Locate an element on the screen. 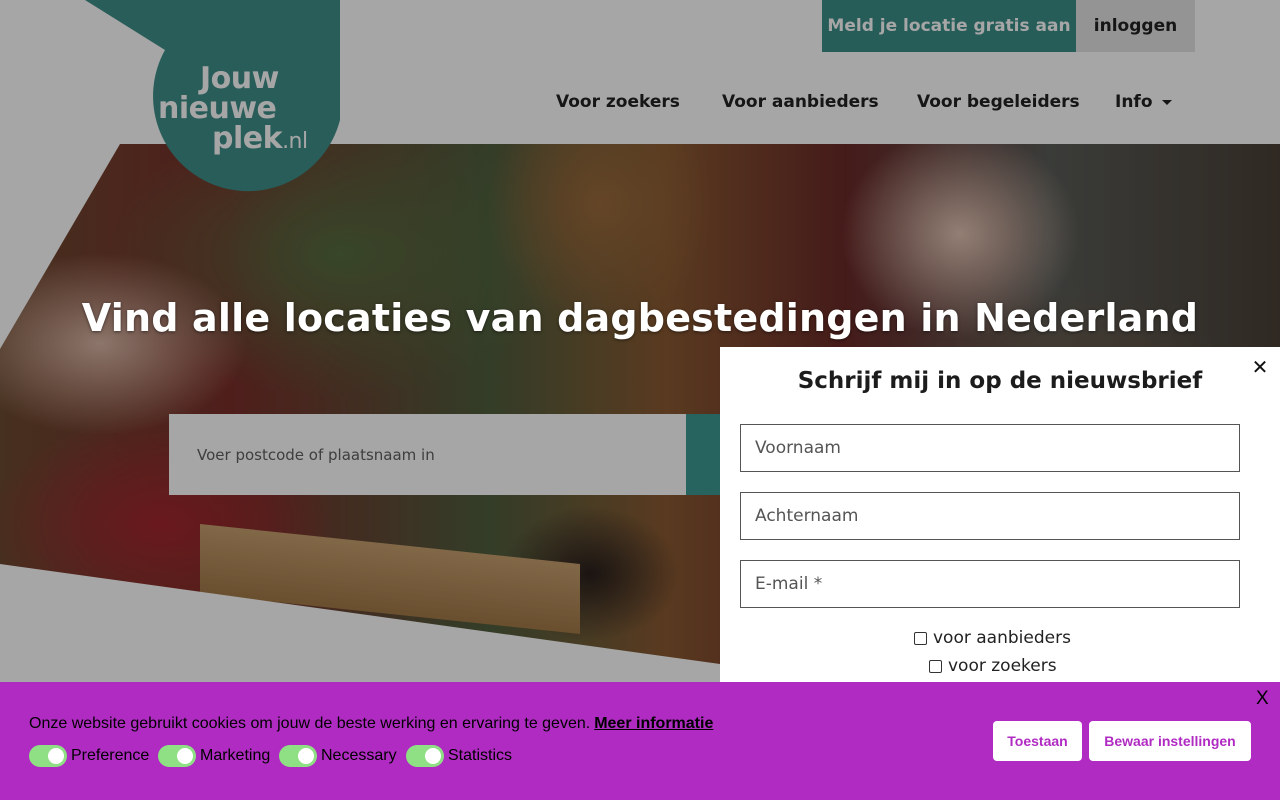 The width and height of the screenshot is (1280, 800). checkbox-zoekers-label: voor zoekers is located at coordinates (1002, 666).